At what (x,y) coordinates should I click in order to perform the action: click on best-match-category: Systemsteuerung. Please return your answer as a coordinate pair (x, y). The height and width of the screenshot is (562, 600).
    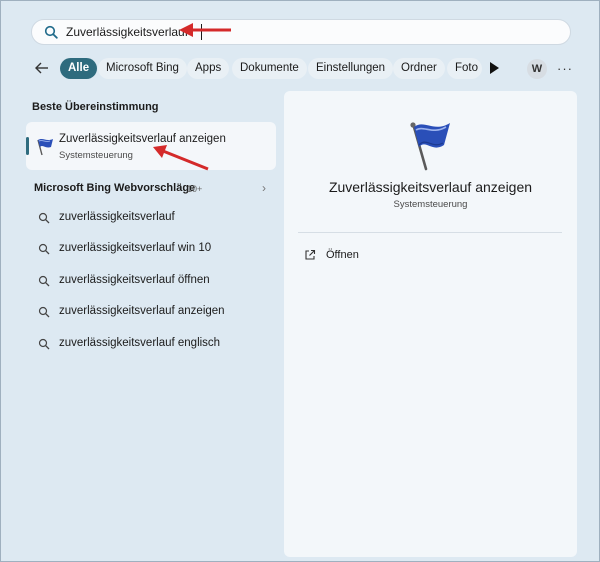
    Looking at the image, I should click on (96, 155).